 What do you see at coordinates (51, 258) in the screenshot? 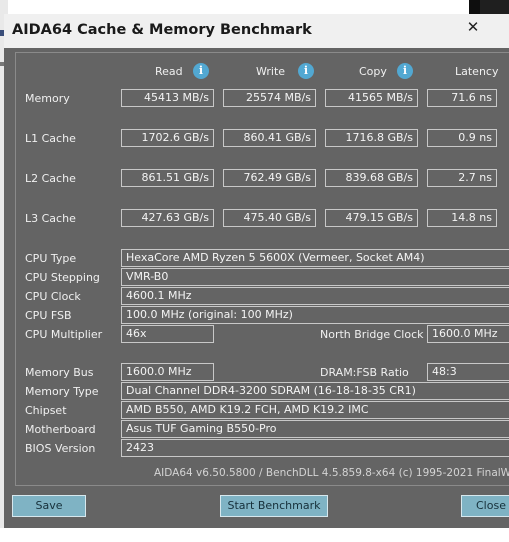
I see `cpu-type-label: CPU Type` at bounding box center [51, 258].